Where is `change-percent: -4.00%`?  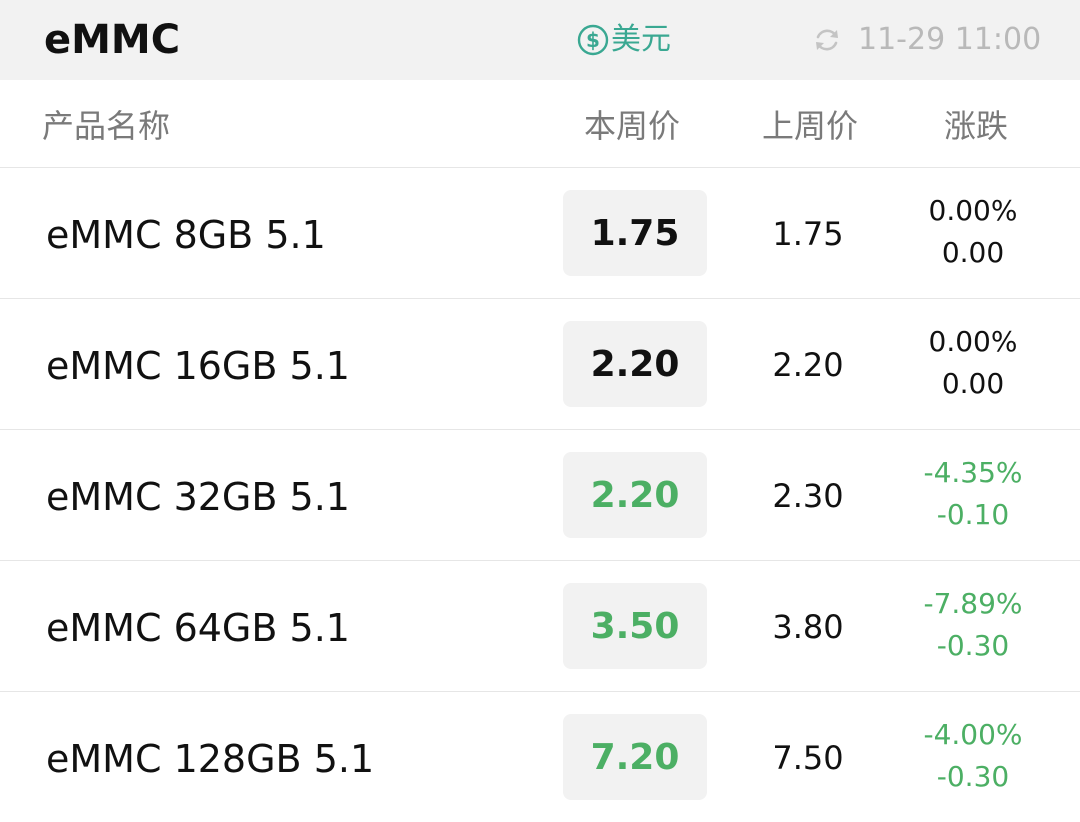 change-percent: -4.00% is located at coordinates (973, 734).